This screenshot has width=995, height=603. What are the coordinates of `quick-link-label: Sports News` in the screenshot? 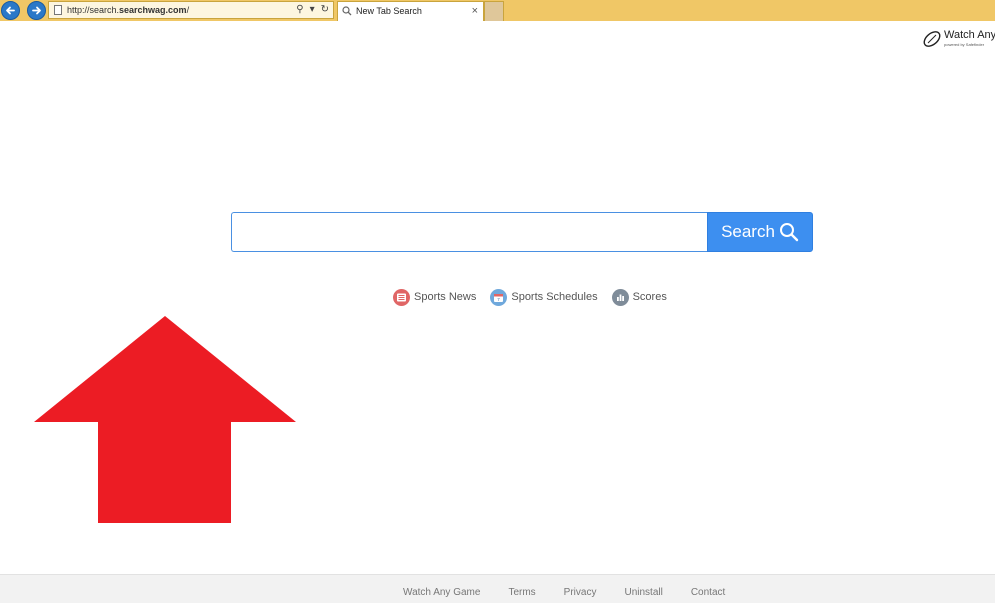 It's located at (445, 297).